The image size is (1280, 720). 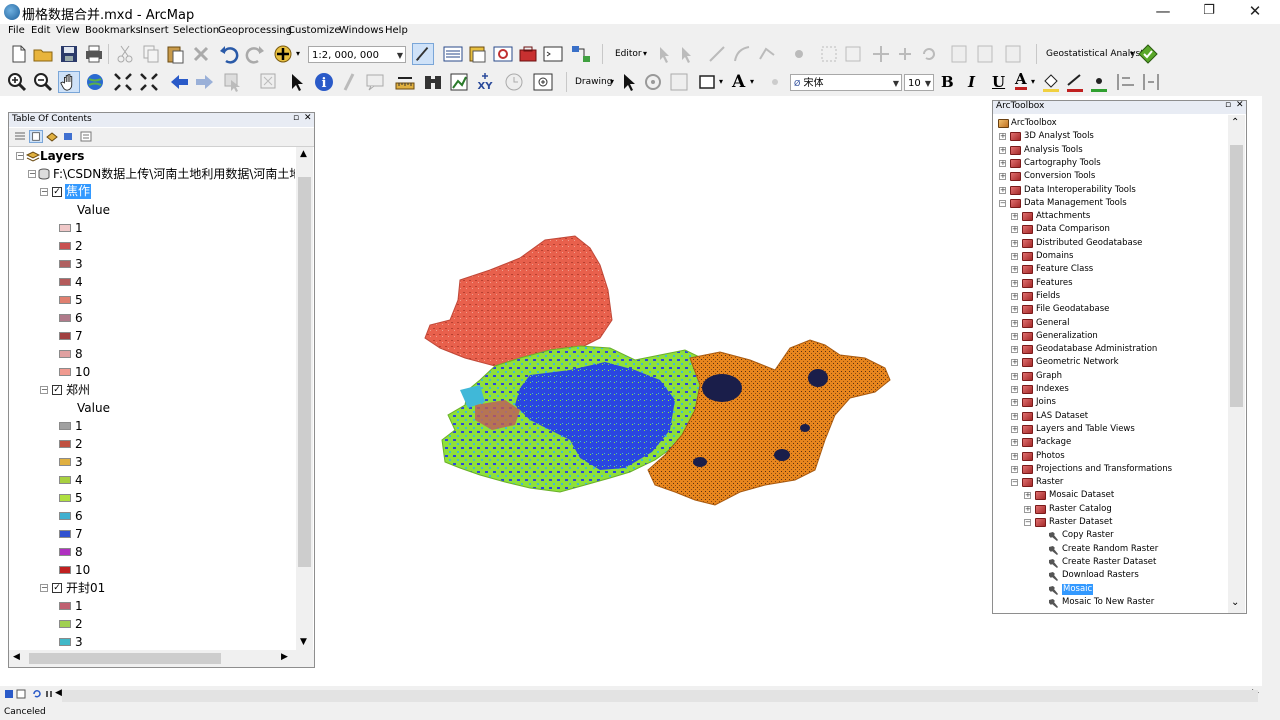 I want to click on undo-icon, so click(x=229, y=54).